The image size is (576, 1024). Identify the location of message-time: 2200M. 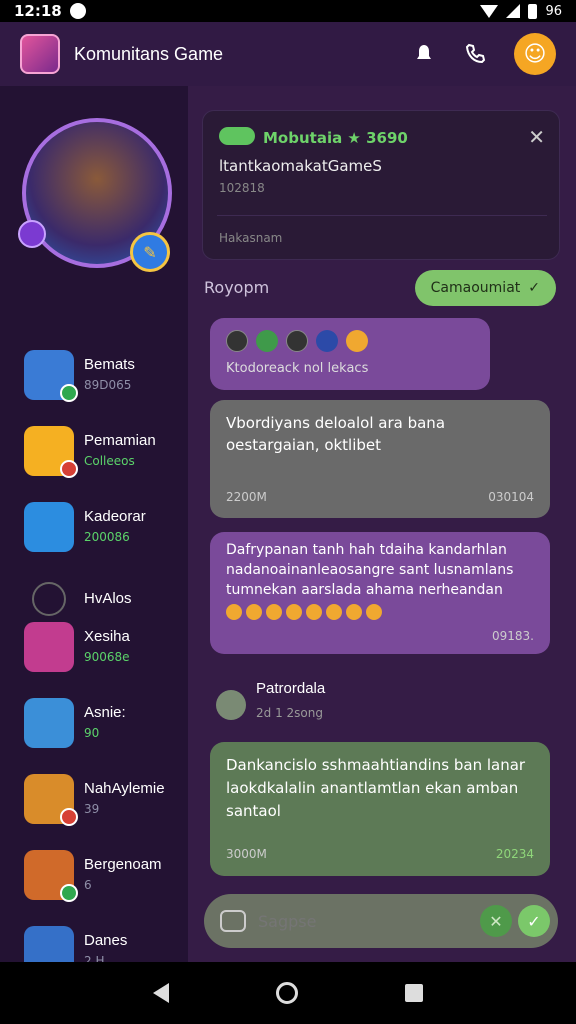
(246, 497).